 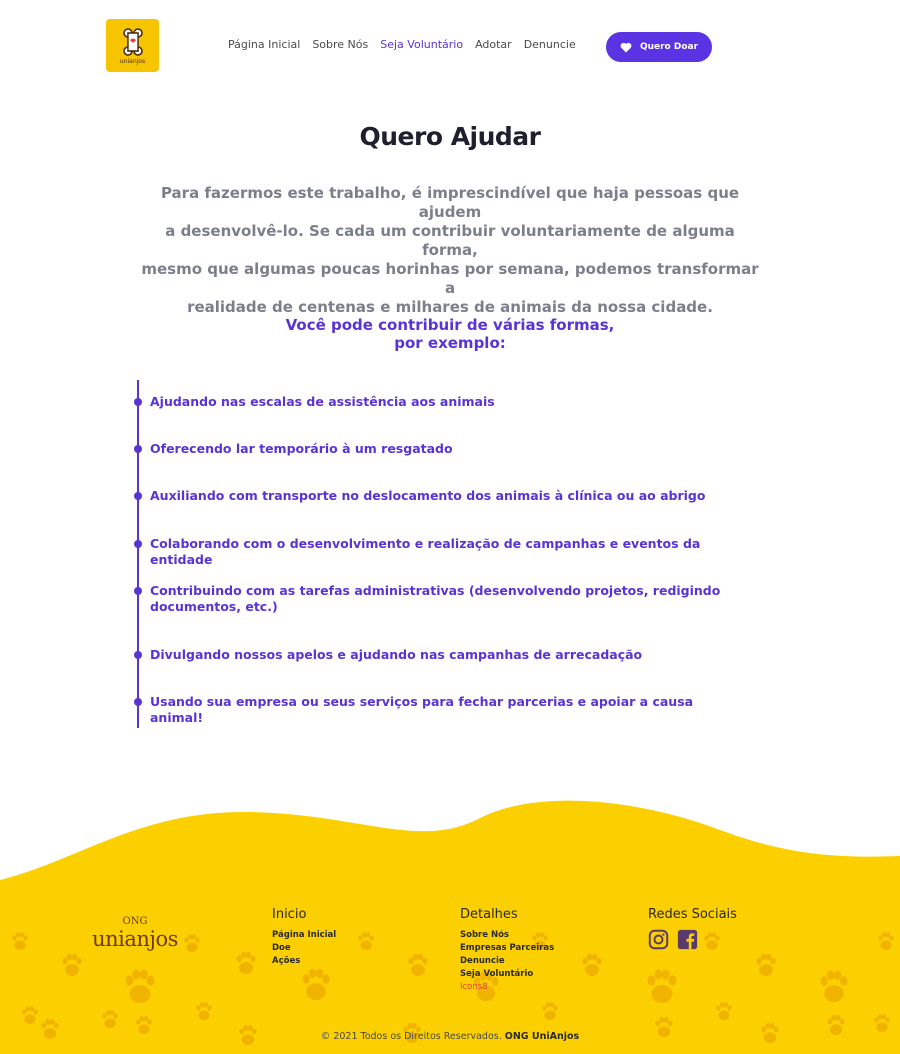 I want to click on donate-label: Quero Doar, so click(x=669, y=47).